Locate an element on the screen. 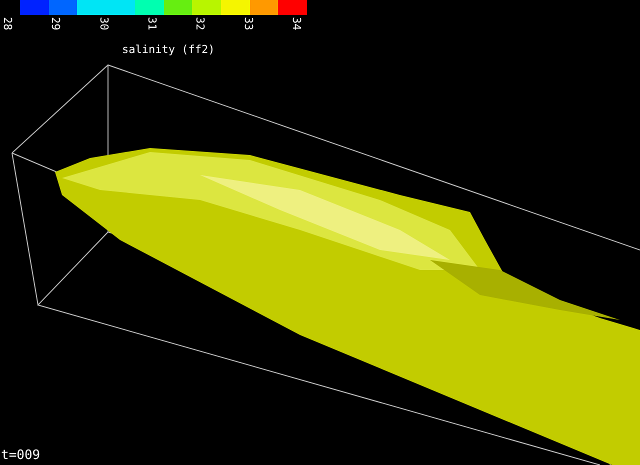  tick-label: 33 is located at coordinates (248, 24).